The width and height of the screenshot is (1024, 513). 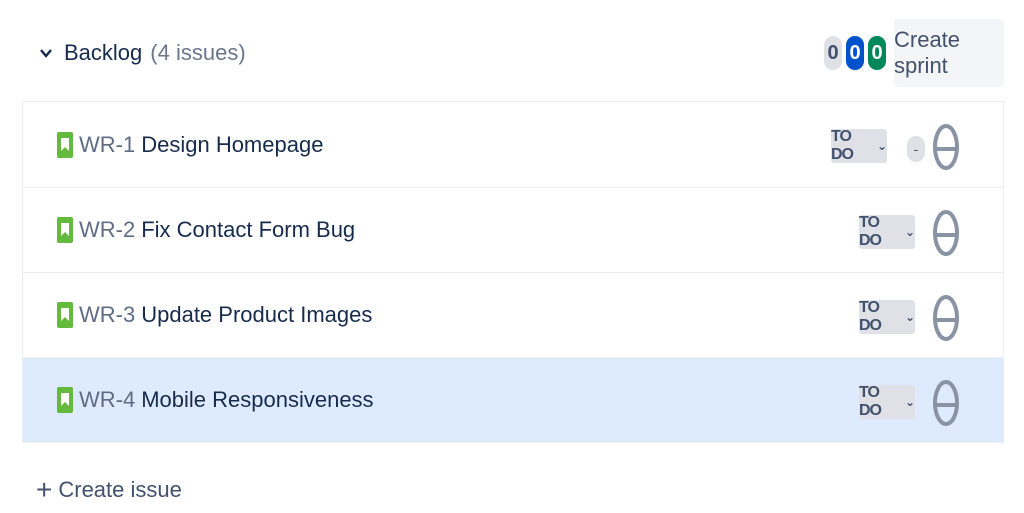 I want to click on create-issue-label: Create issue, so click(x=120, y=489).